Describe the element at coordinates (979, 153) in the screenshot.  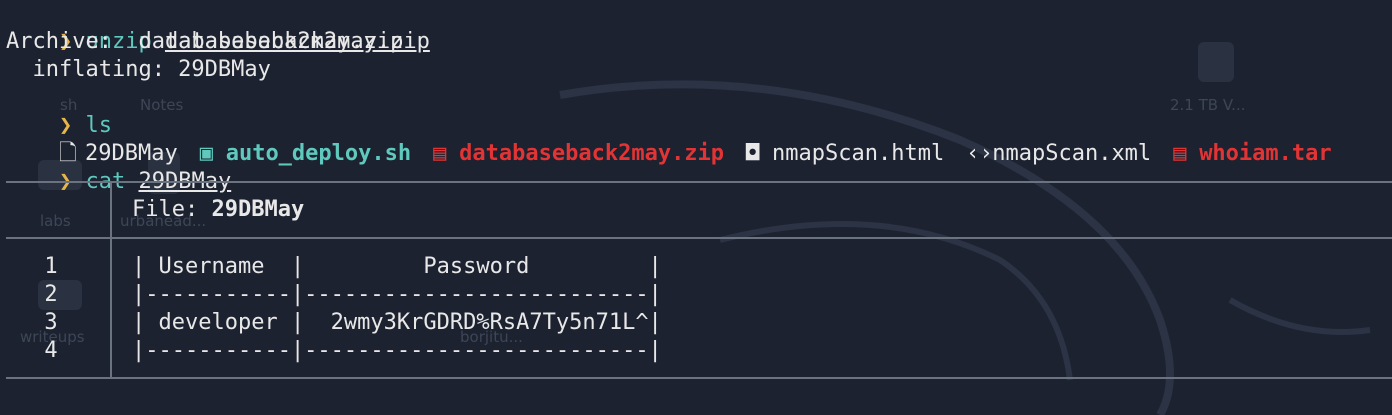
I see `code-icon: ‹›` at that location.